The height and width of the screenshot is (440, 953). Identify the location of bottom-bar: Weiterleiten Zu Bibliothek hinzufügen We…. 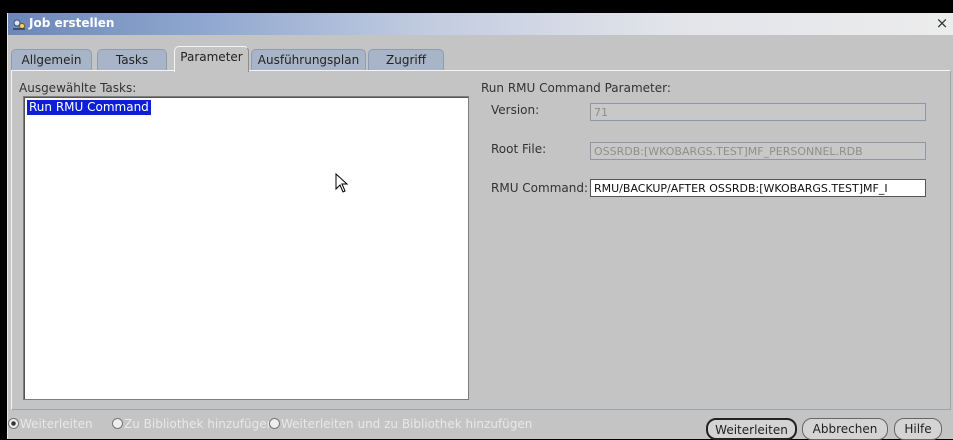
(476, 426).